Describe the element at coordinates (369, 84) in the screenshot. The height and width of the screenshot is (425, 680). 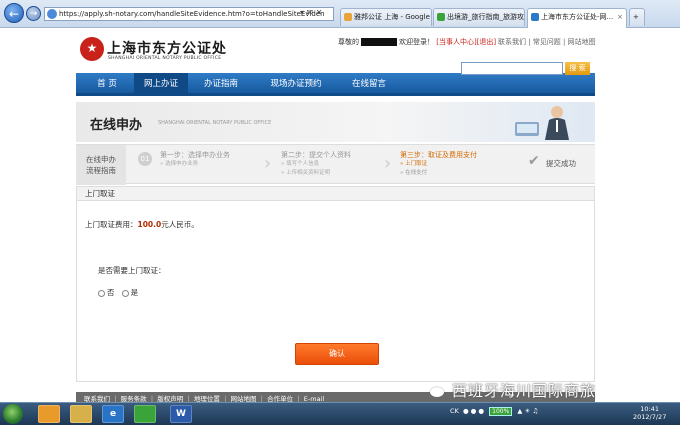
I see `nav-message: 在线留言` at that location.